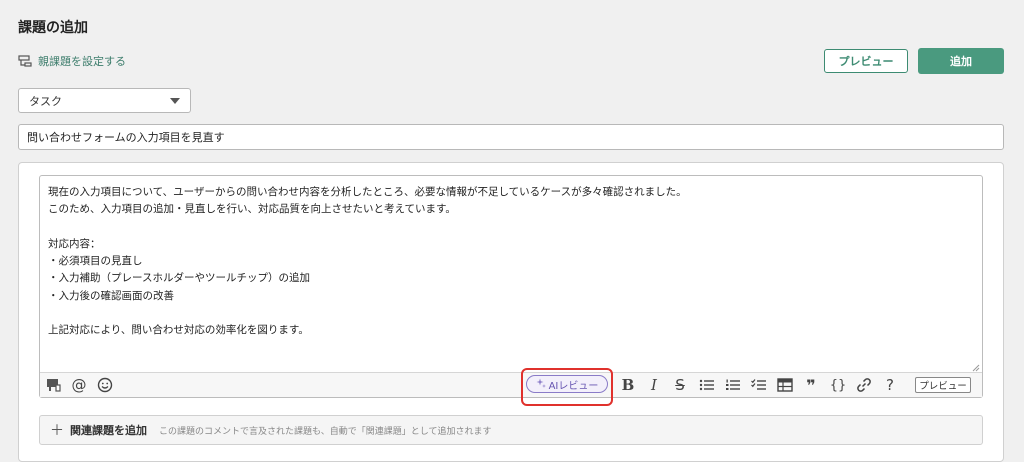  I want to click on plus-icon: ＋, so click(57, 431).